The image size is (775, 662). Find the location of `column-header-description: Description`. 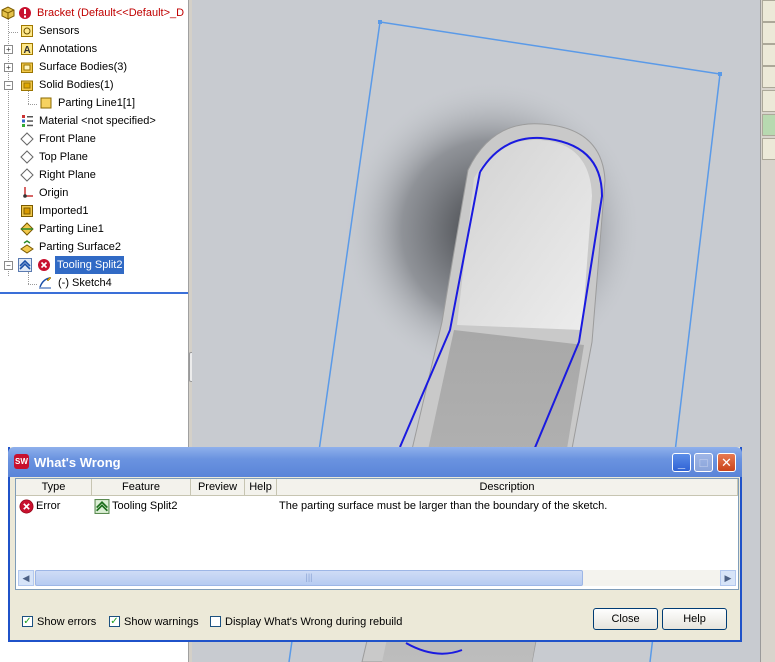

column-header-description: Description is located at coordinates (507, 487).